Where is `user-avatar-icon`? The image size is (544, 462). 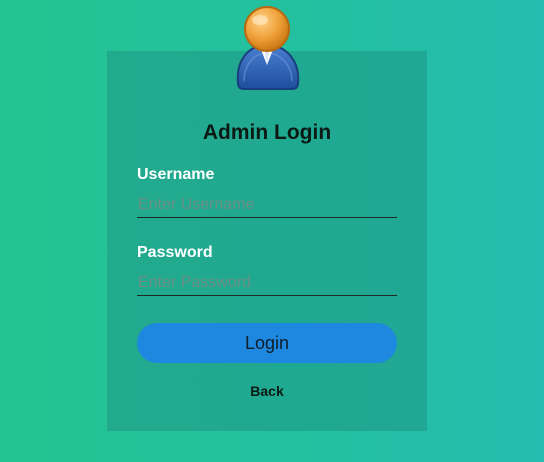 user-avatar-icon is located at coordinates (267, 48).